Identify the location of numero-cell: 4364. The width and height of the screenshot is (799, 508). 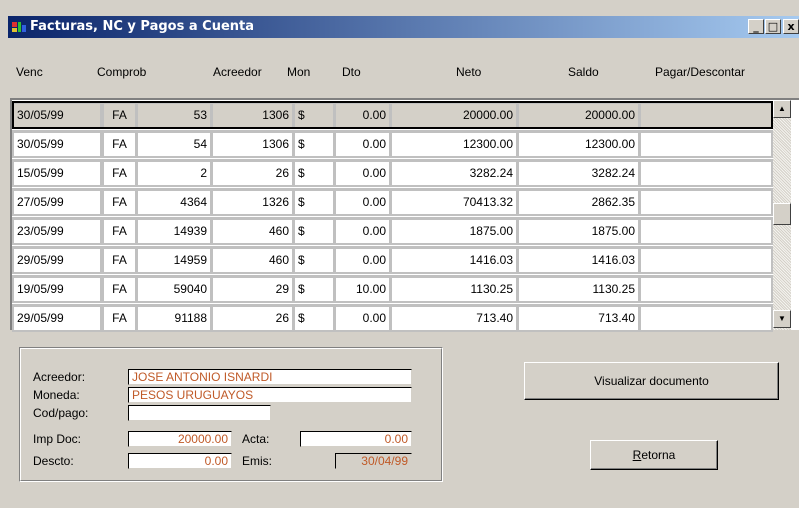
(174, 202).